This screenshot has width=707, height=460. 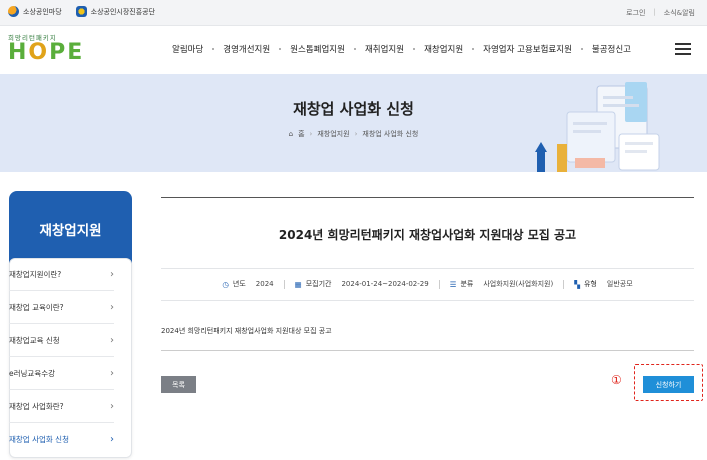 What do you see at coordinates (635, 13) in the screenshot?
I see `login-link: 로그인` at bounding box center [635, 13].